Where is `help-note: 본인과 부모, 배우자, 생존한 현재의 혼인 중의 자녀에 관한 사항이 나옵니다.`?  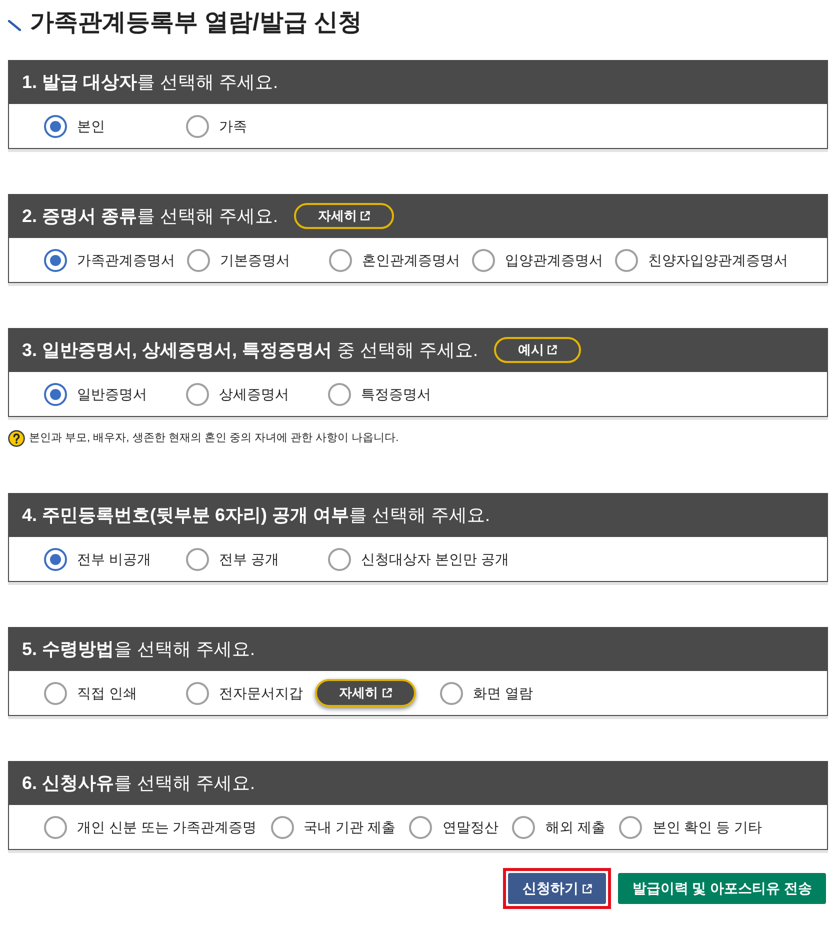
help-note: 본인과 부모, 배우자, 생존한 현재의 혼인 중의 자녀에 관한 사항이 나옵니다. is located at coordinates (214, 438).